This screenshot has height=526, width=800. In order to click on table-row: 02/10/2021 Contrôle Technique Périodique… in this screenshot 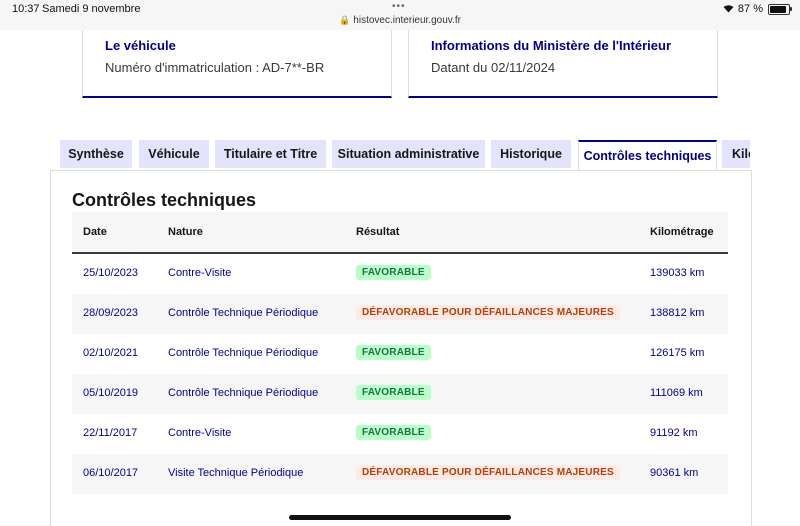, I will do `click(400, 354)`.